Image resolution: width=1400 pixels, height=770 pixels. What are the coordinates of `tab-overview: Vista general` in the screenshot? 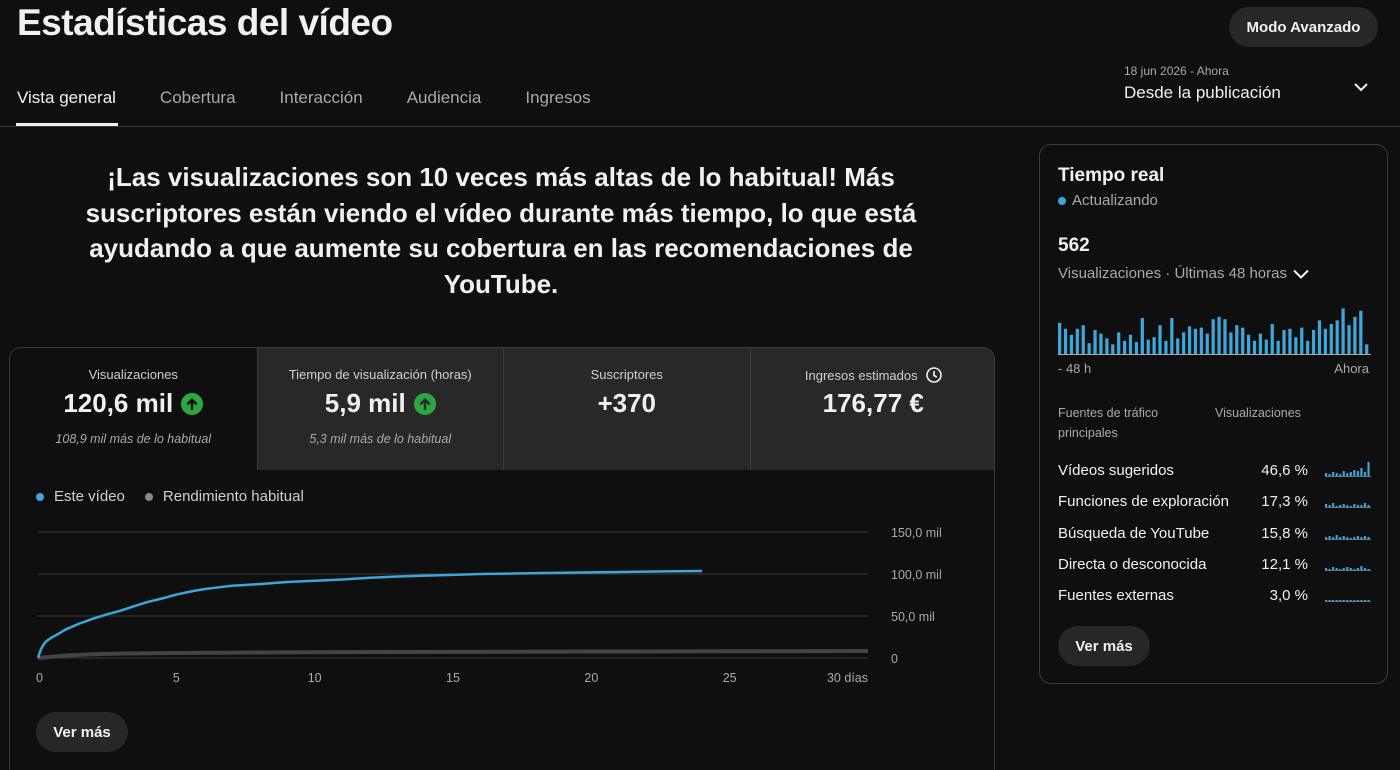 It's located at (67, 107).